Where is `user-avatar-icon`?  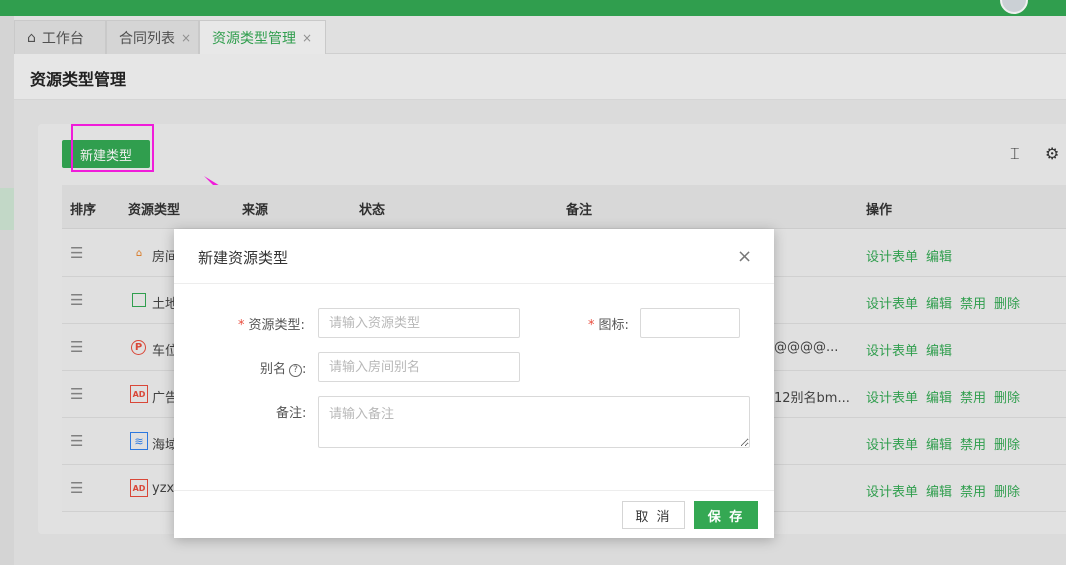 user-avatar-icon is located at coordinates (1014, 7).